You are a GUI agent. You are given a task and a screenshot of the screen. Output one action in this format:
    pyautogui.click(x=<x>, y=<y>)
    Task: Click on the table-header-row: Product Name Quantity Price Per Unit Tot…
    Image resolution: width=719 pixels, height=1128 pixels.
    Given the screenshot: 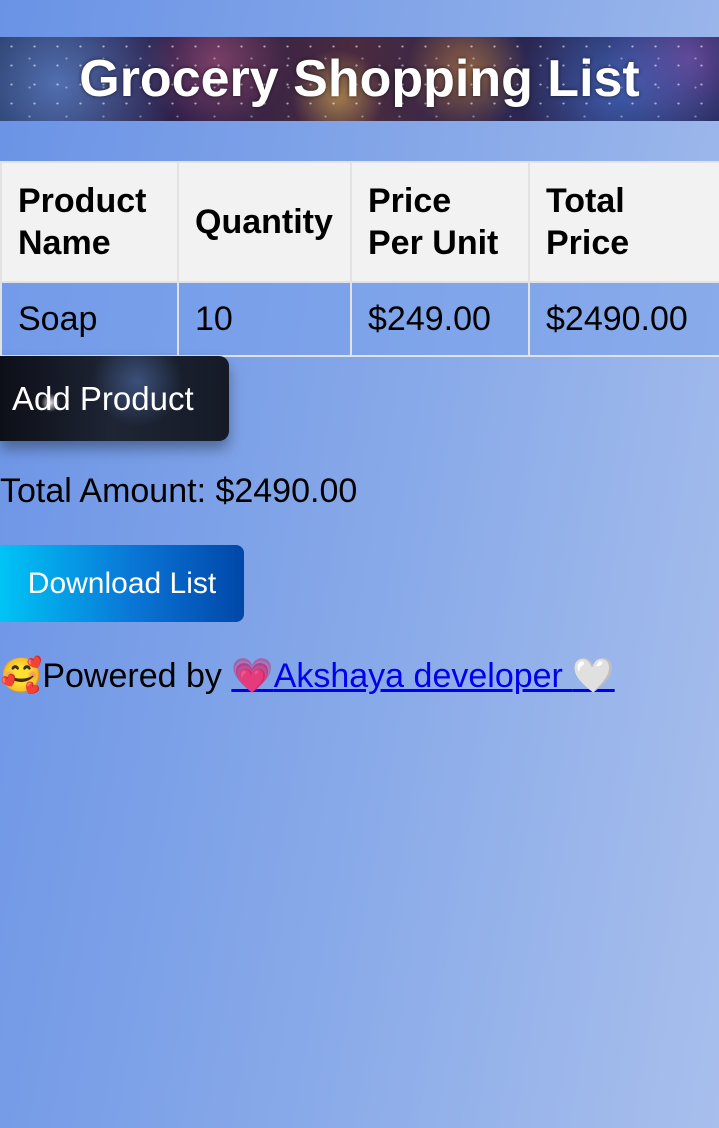 What is the action you would take?
    pyautogui.click(x=359, y=222)
    